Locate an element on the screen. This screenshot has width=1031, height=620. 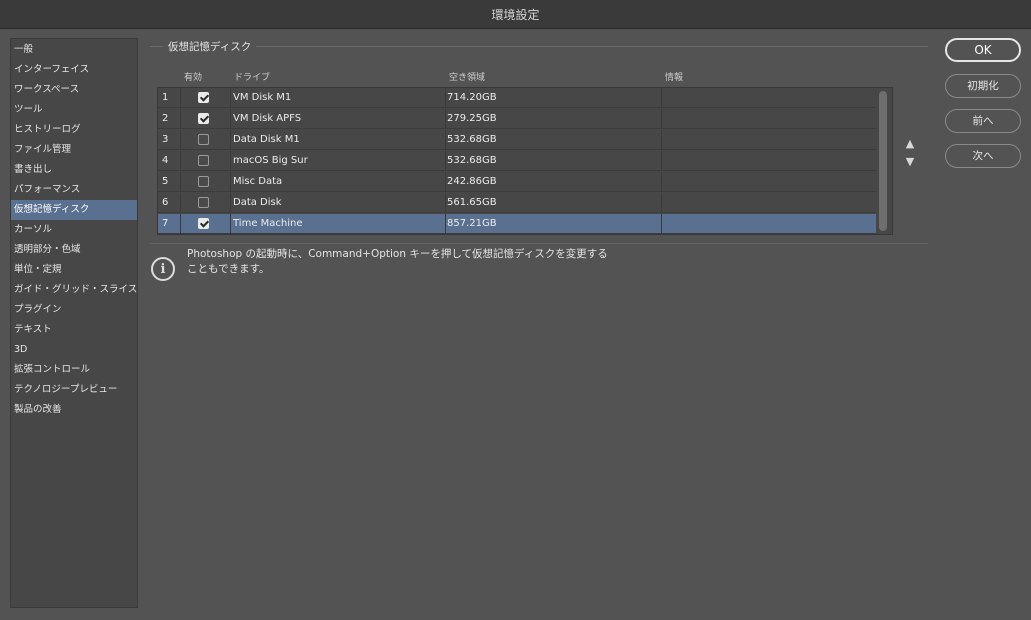
move-up-arrow-icon: ▲ is located at coordinates (910, 143).